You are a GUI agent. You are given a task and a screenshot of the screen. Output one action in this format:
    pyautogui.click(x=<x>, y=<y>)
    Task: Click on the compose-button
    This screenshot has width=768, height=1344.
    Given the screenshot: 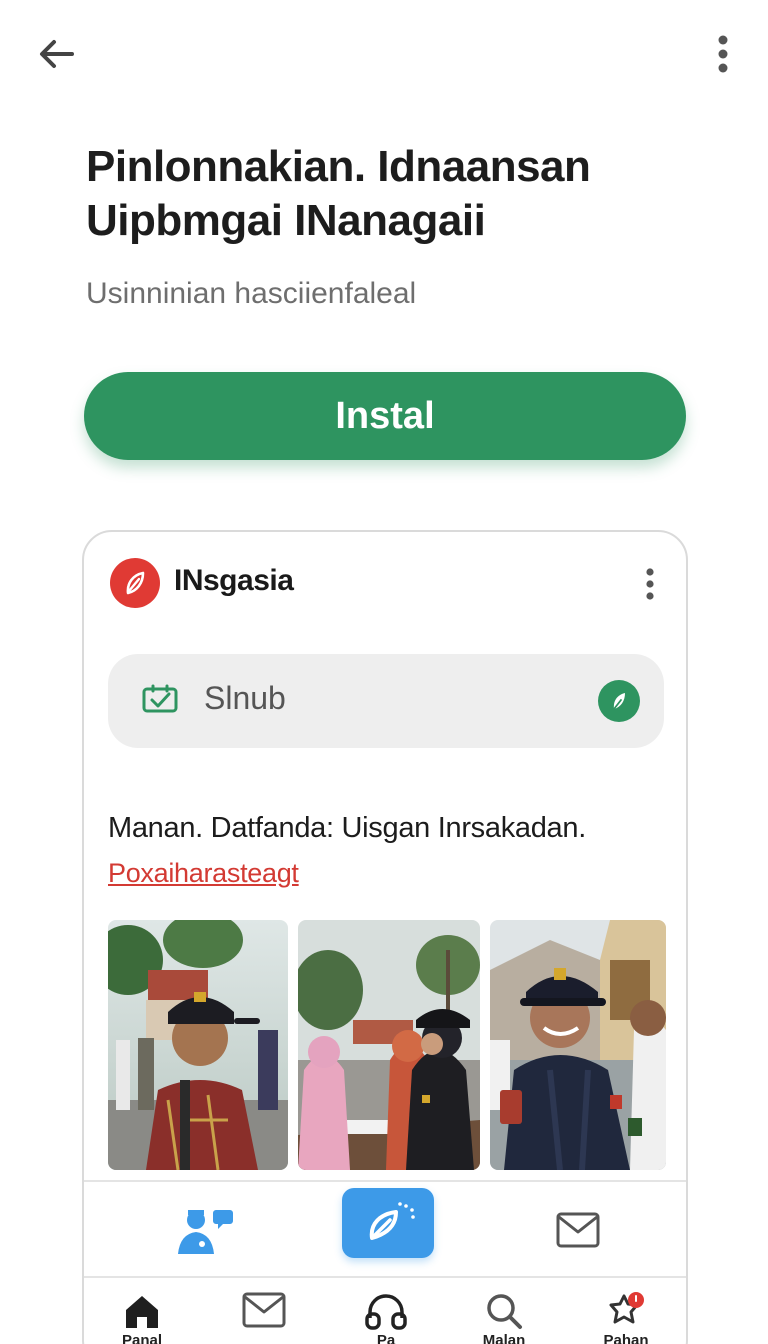 What is the action you would take?
    pyautogui.click(x=388, y=1223)
    